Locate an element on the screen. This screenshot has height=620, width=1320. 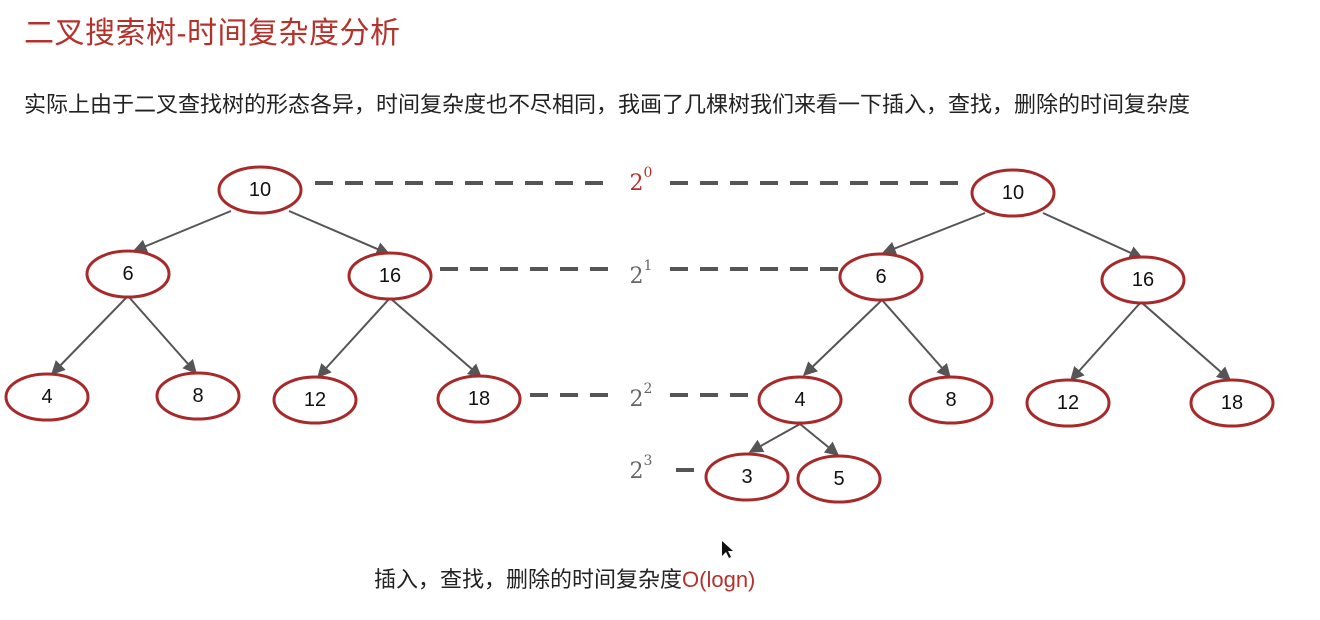
tree-node: 5 is located at coordinates (839, 479).